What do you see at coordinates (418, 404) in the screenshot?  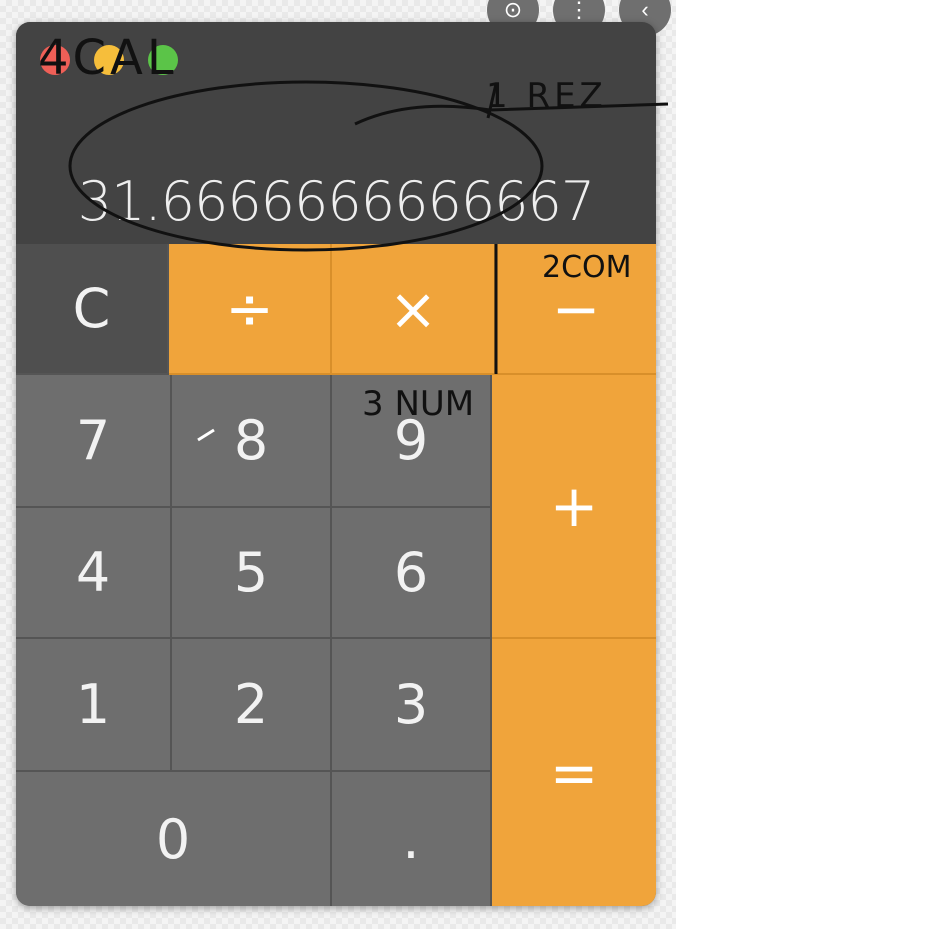 I see `annotation-numbers: 3 NUM` at bounding box center [418, 404].